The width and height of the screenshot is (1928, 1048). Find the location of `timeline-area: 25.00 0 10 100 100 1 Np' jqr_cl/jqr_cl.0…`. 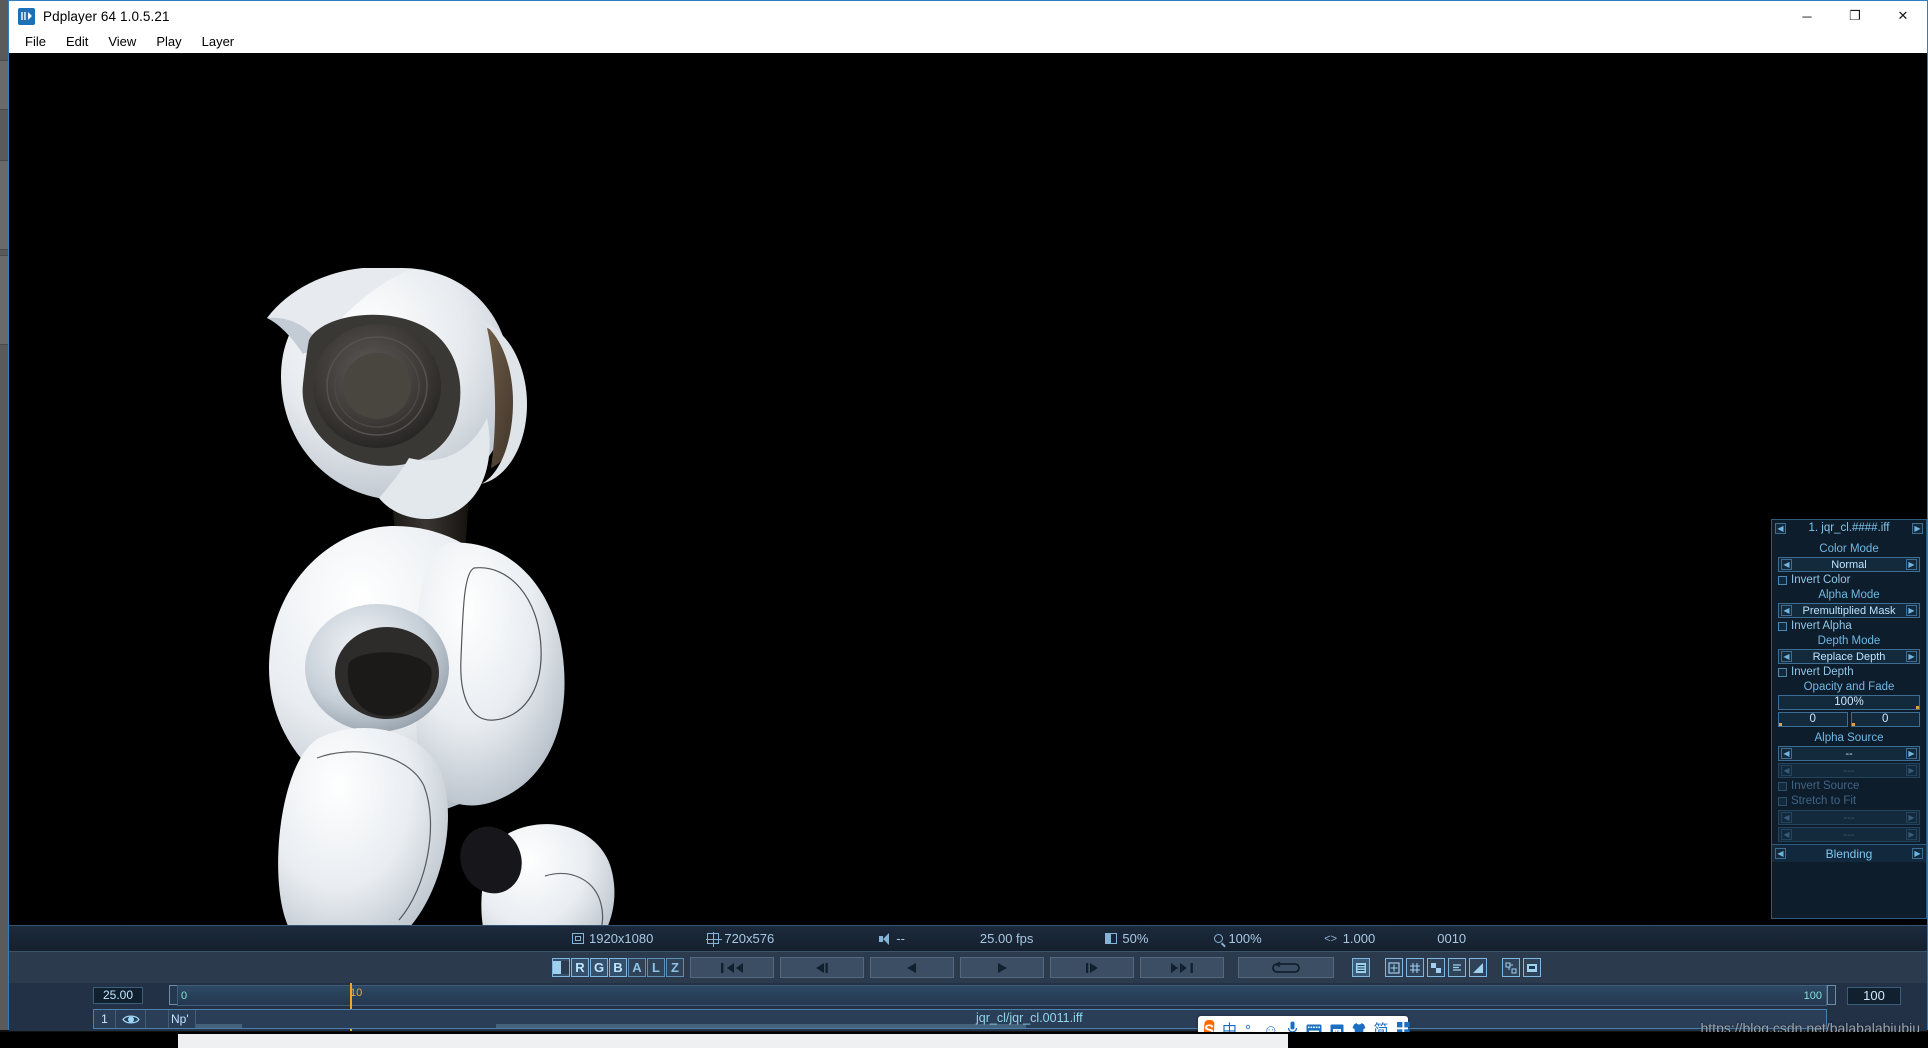

timeline-area: 25.00 0 10 100 100 1 Np' jqr_cl/jqr_cl.0… is located at coordinates (968, 1007).